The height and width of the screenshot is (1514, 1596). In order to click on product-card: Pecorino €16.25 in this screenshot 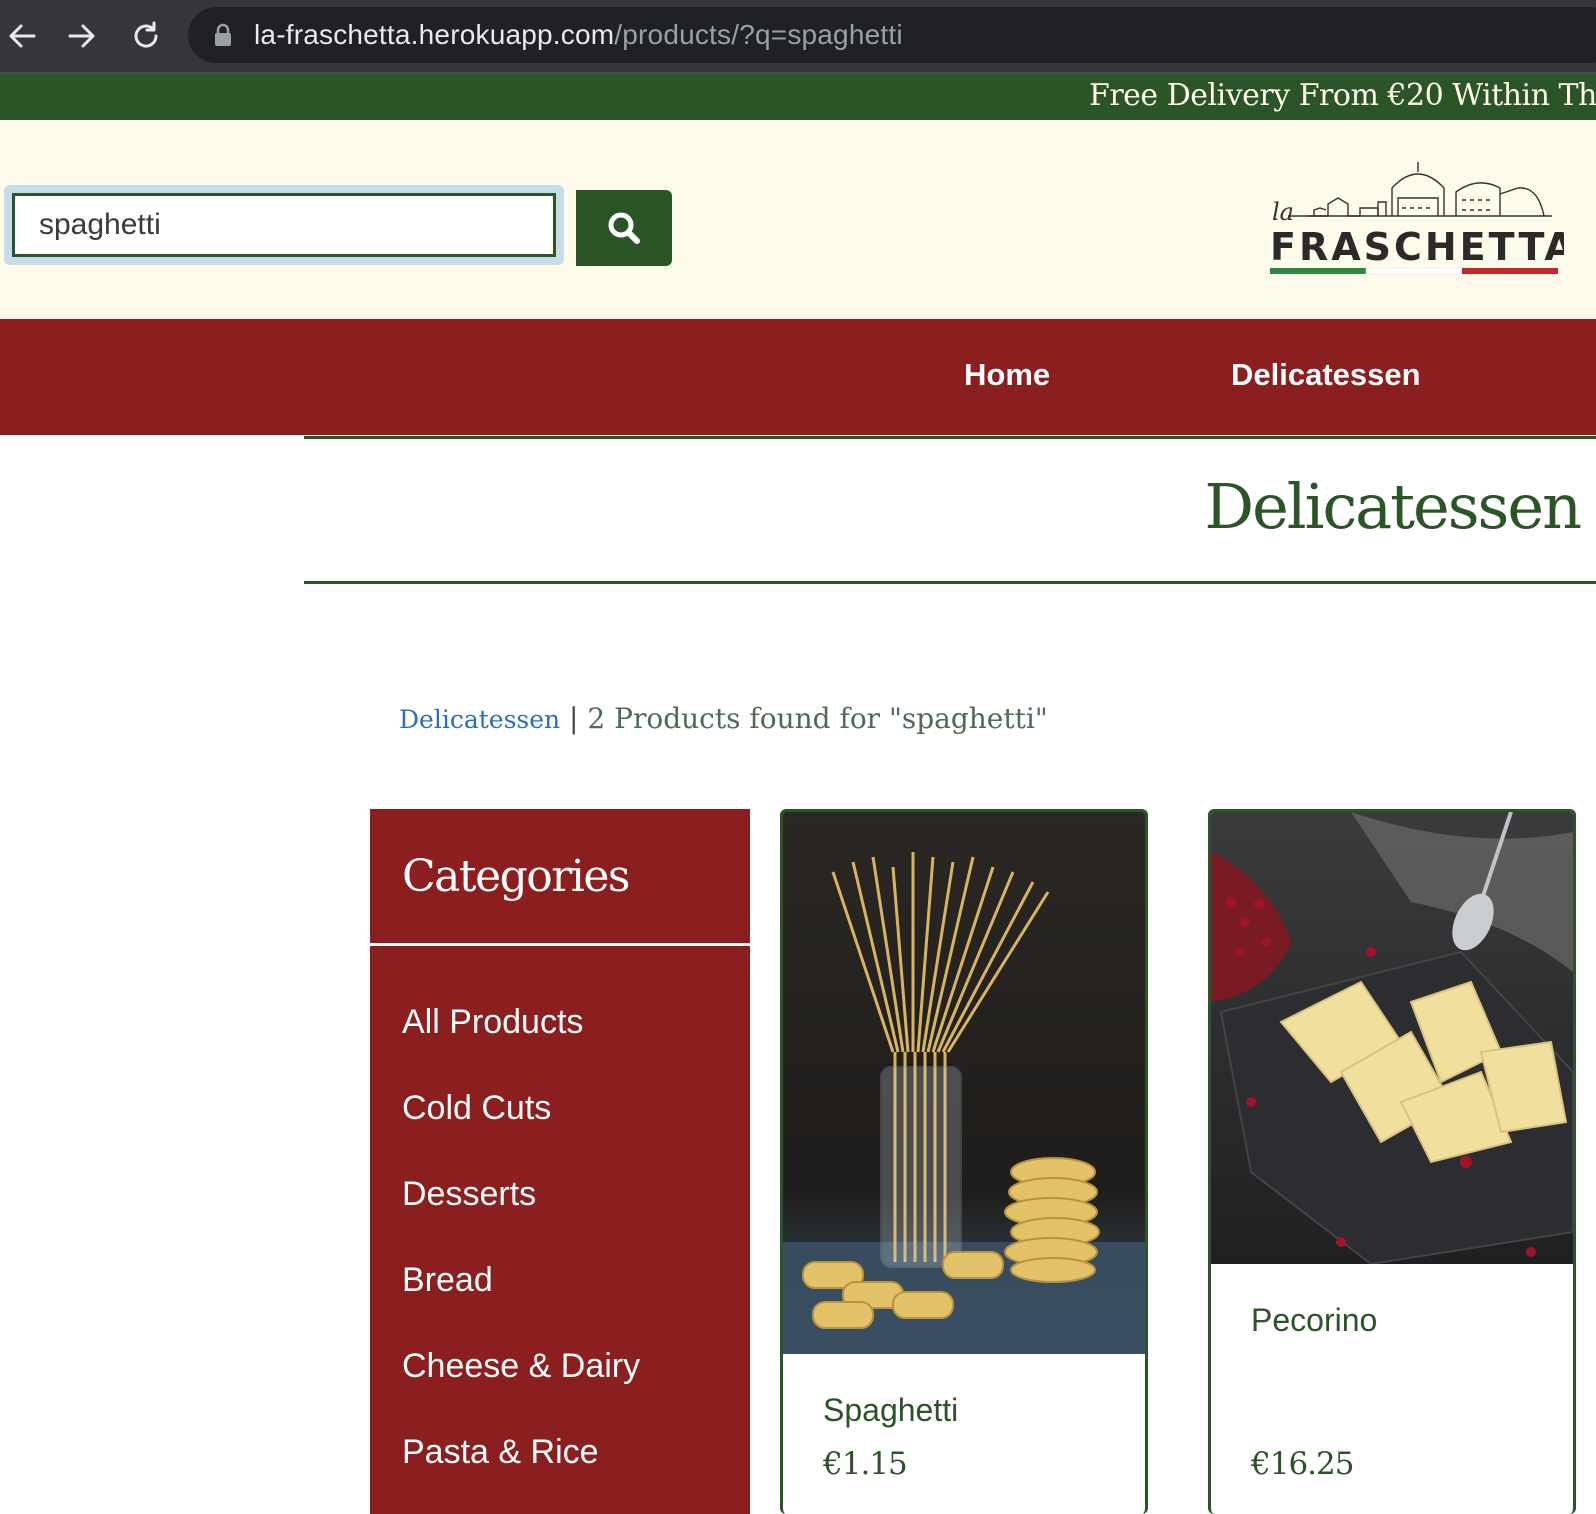, I will do `click(1392, 1161)`.